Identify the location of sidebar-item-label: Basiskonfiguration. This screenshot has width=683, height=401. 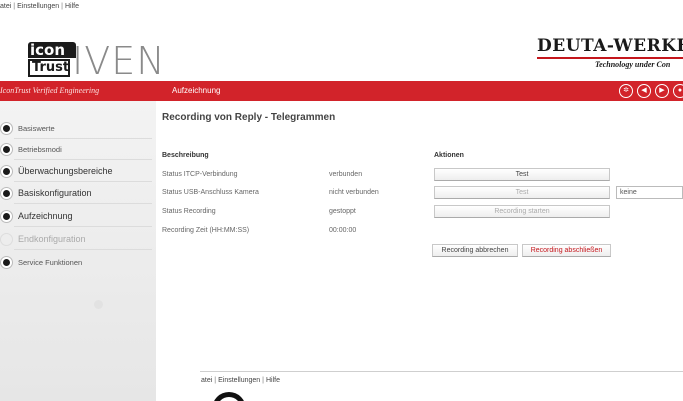
(55, 193).